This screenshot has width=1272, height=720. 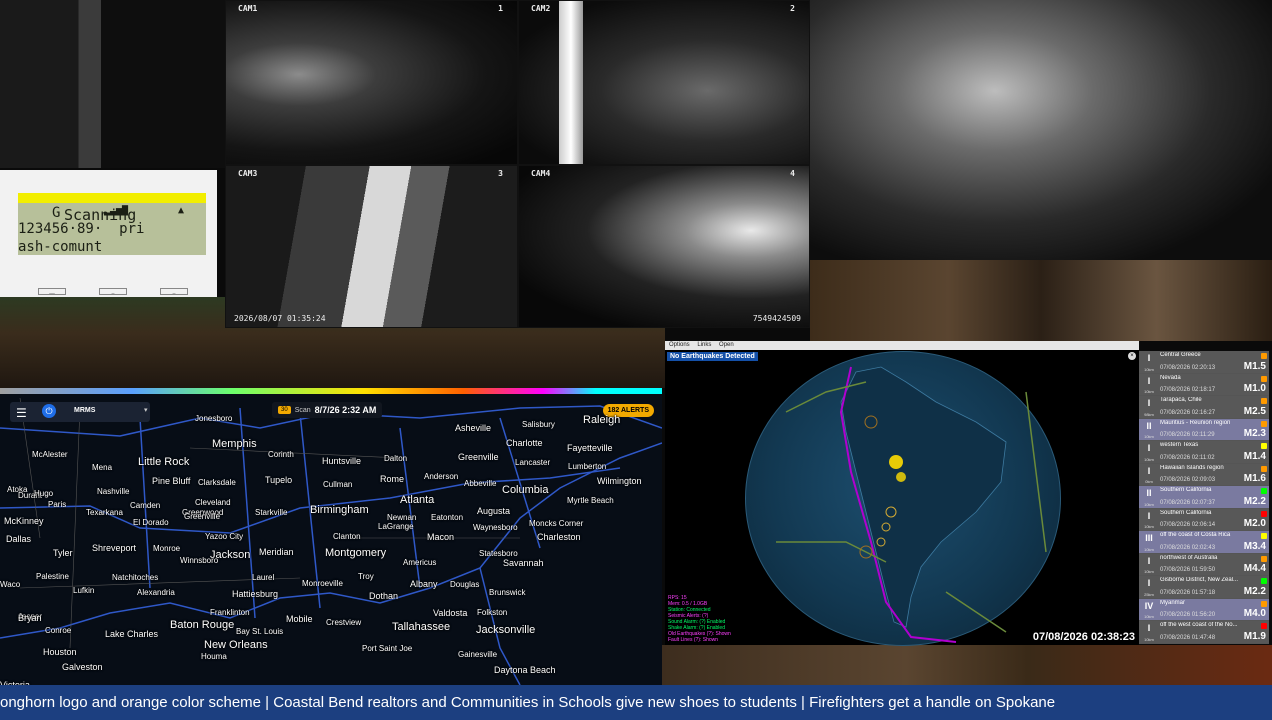 I want to click on menu-options: Options, so click(x=679, y=345).